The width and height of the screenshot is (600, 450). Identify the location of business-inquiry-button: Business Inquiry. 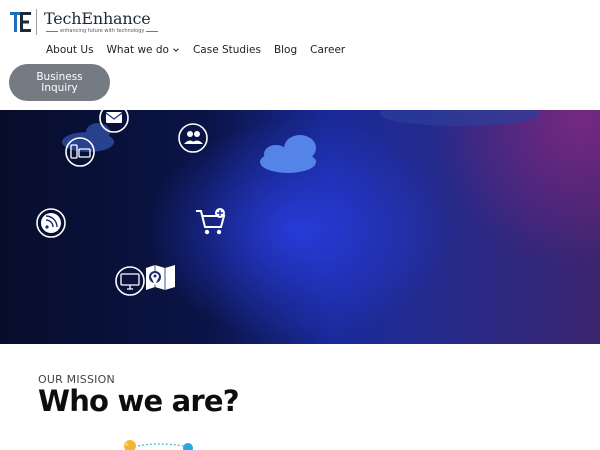
(59, 82).